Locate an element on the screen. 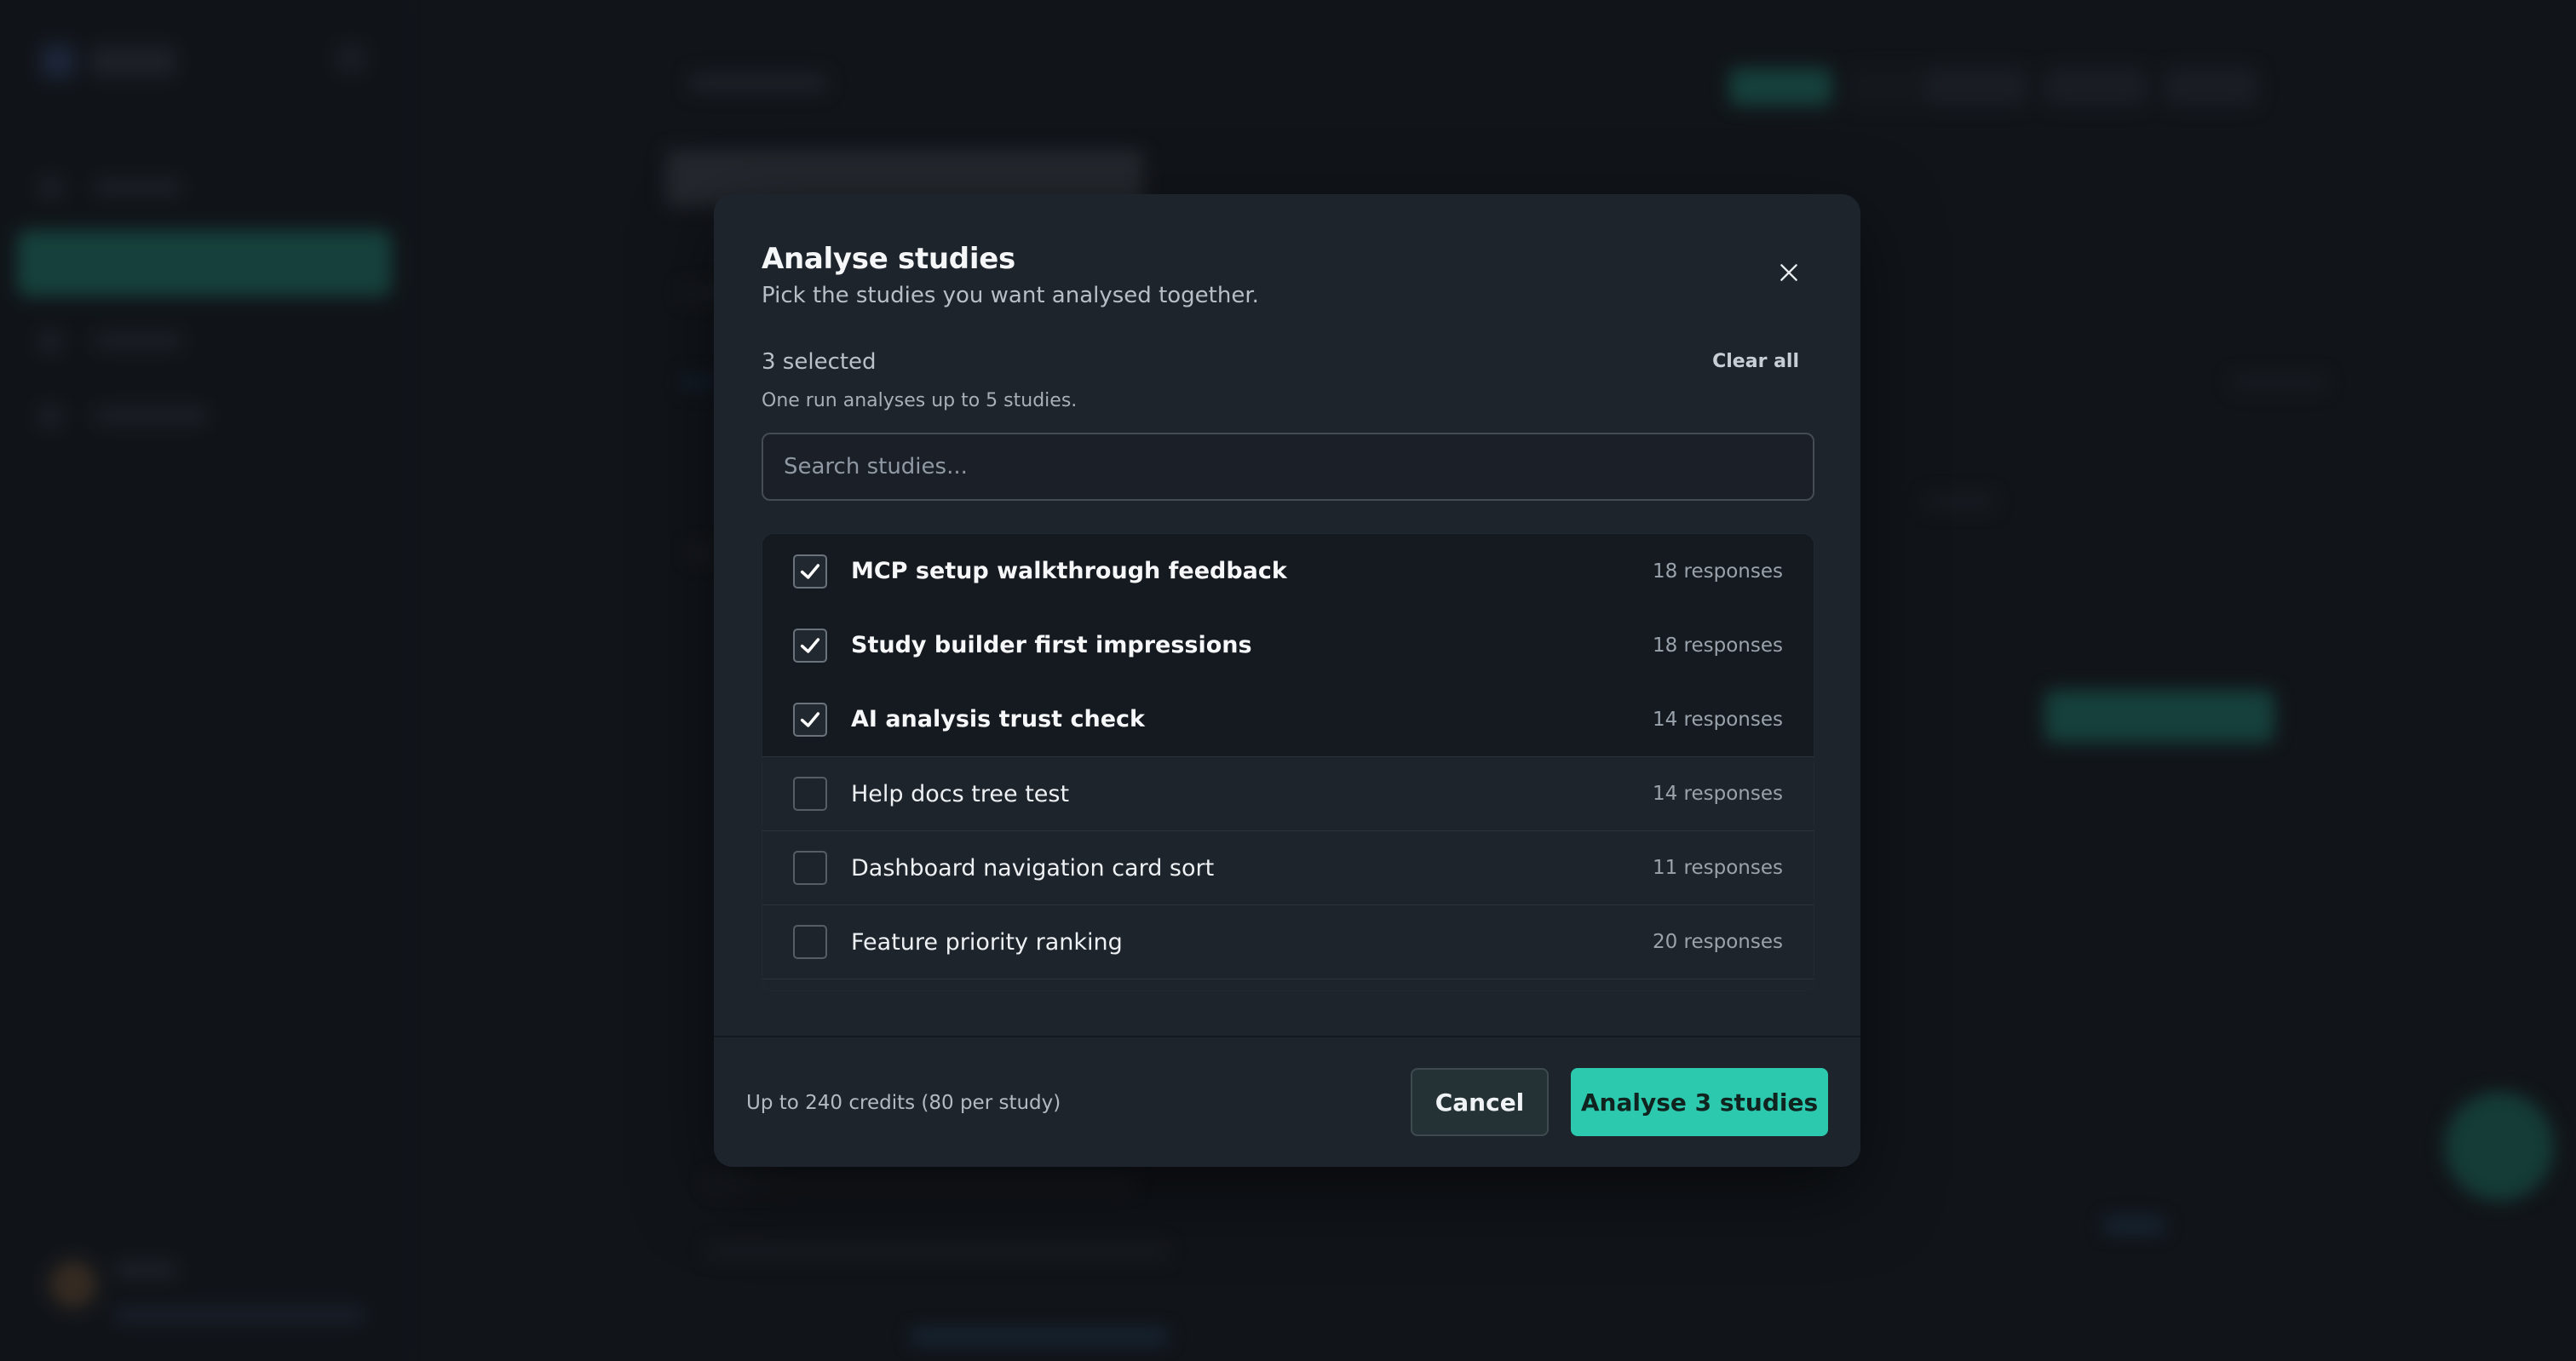 Image resolution: width=2576 pixels, height=1361 pixels. study-name: AI analysis trust check is located at coordinates (998, 719).